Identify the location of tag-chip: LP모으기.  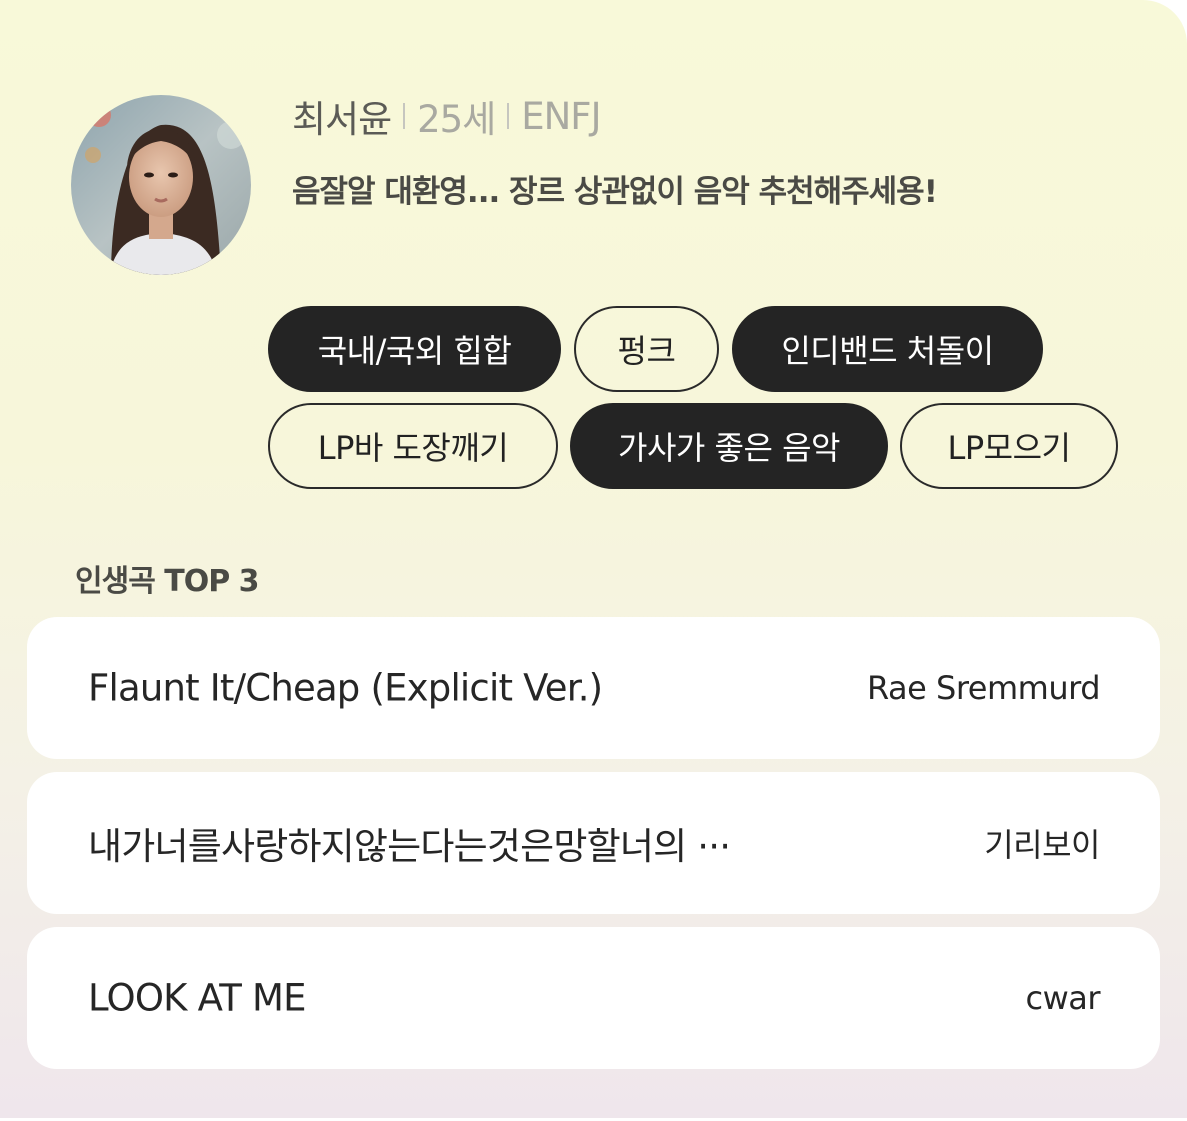
(1009, 446).